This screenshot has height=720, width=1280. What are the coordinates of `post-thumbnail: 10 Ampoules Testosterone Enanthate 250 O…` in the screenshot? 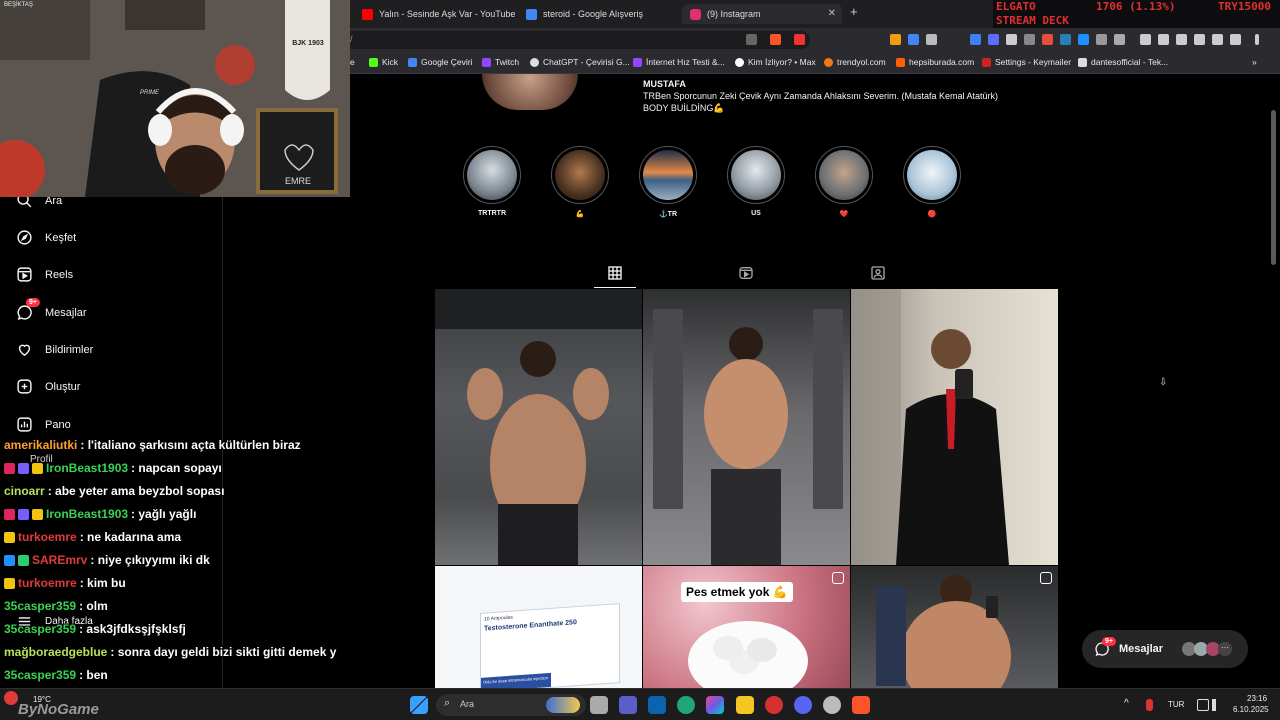 It's located at (538, 627).